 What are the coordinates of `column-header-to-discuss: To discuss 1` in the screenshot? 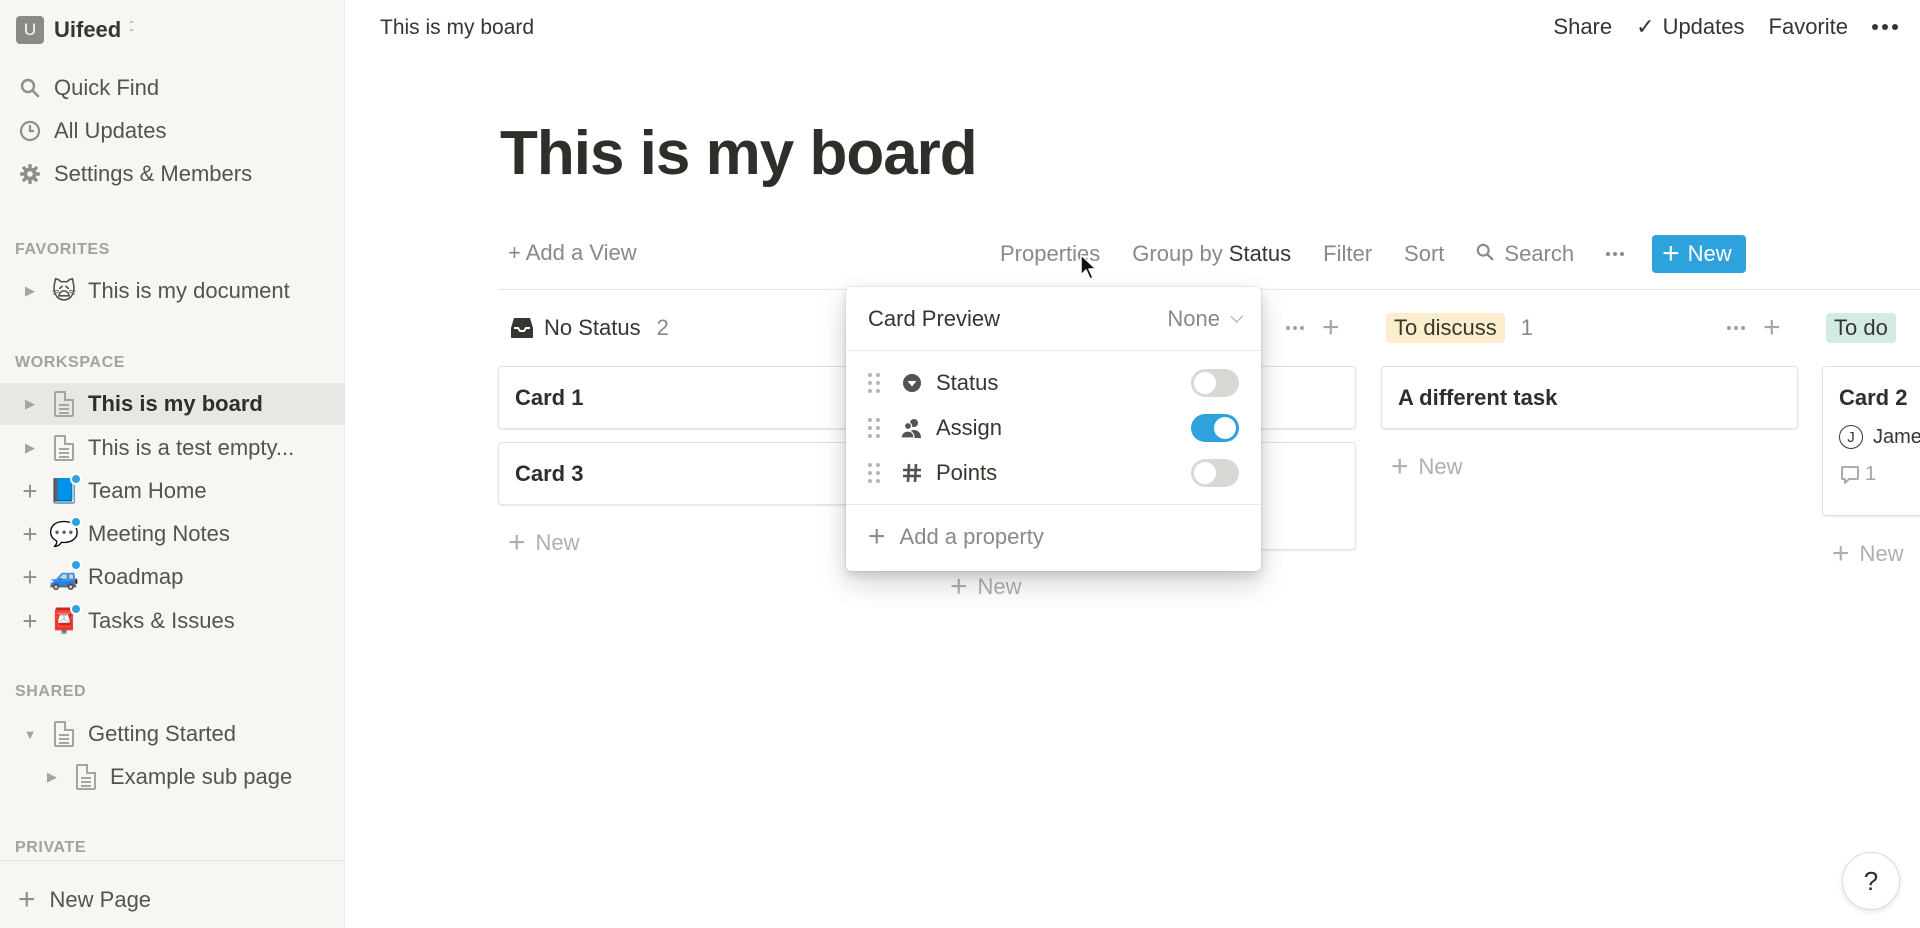 It's located at (1459, 328).